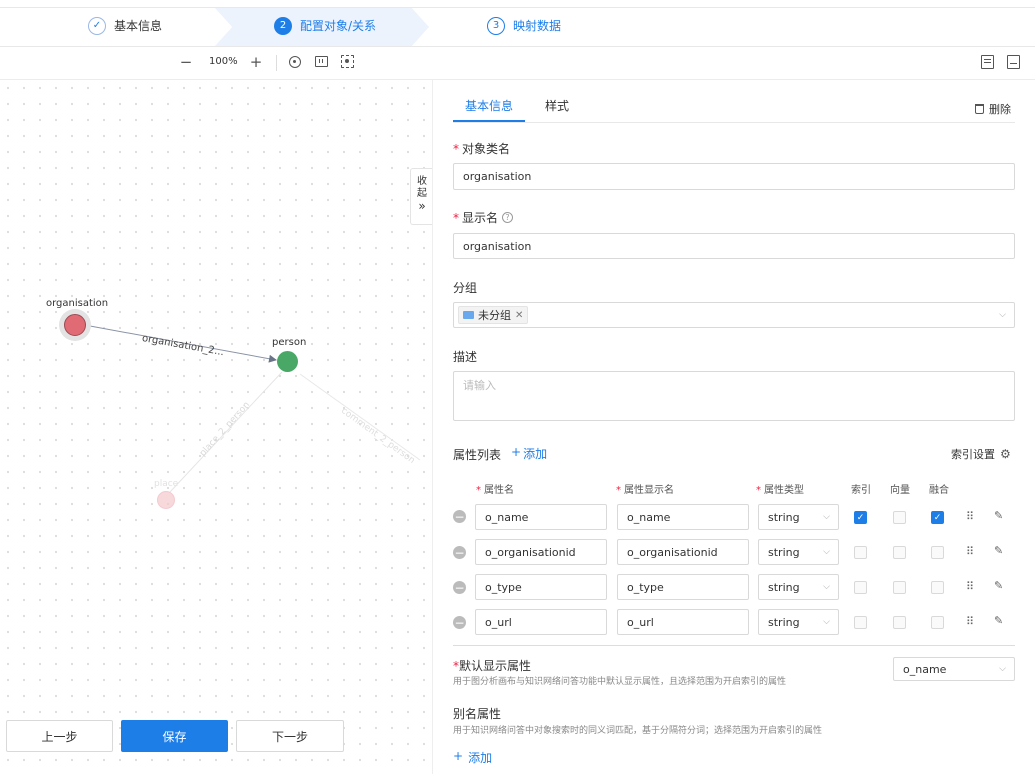 This screenshot has height=774, width=1035. Describe the element at coordinates (166, 500) in the screenshot. I see `node-place` at that location.